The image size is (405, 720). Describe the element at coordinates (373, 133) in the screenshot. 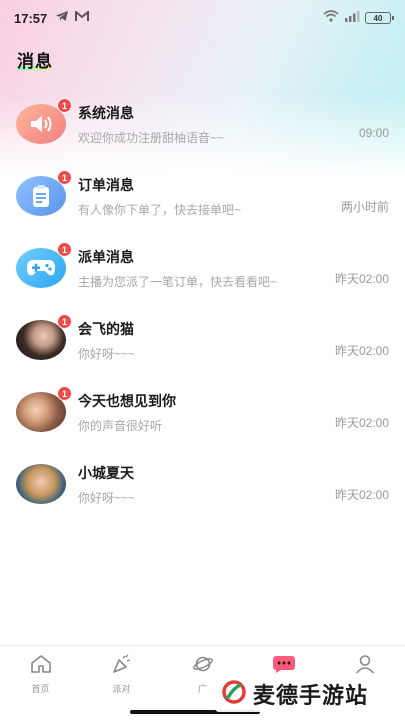

I see `message-time: 09:00` at that location.